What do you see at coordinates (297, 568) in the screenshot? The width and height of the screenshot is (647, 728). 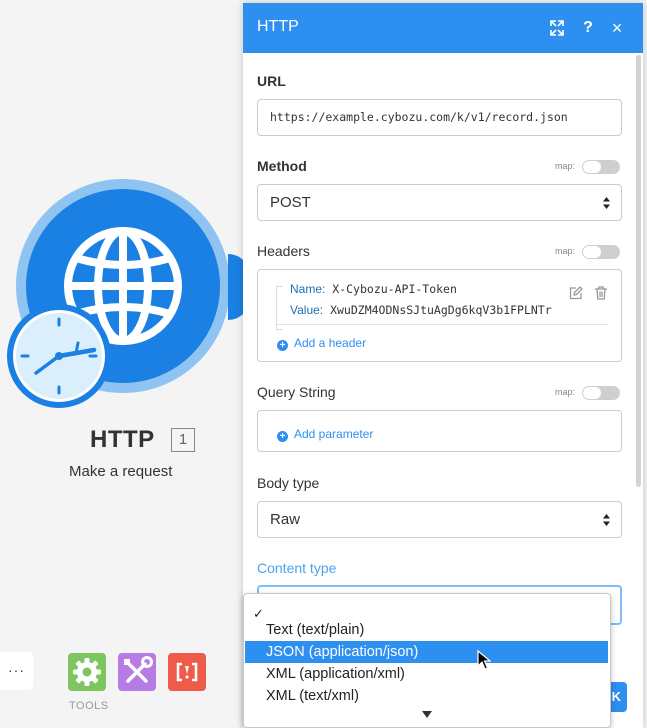 I see `content-type-label: Content type` at bounding box center [297, 568].